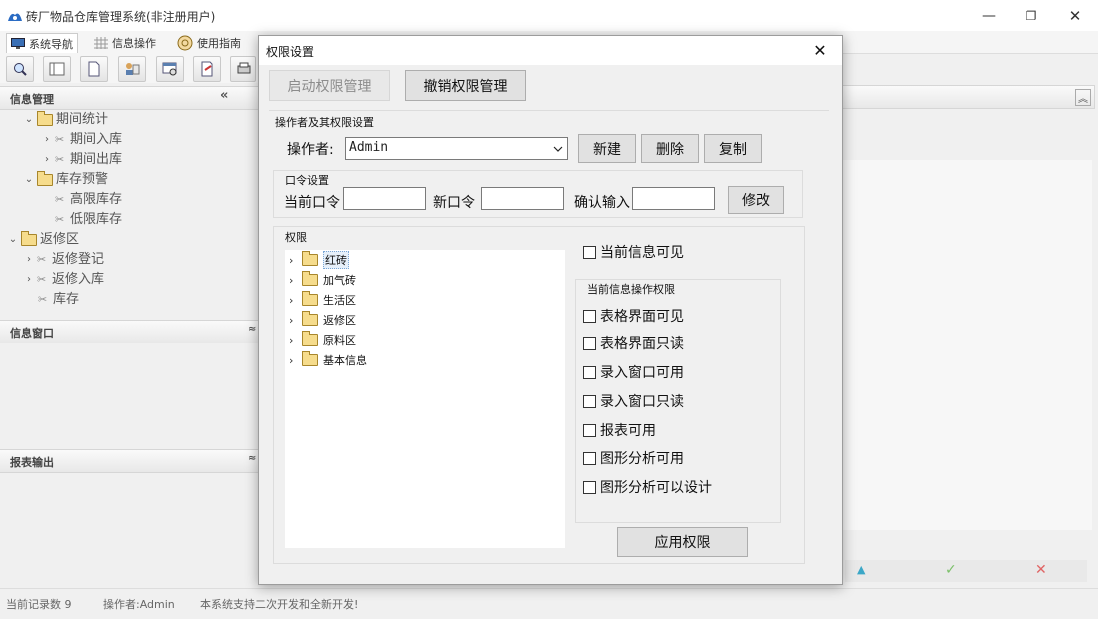 This screenshot has height=619, width=1098. I want to click on password-group-label: 口令设置, so click(307, 180).